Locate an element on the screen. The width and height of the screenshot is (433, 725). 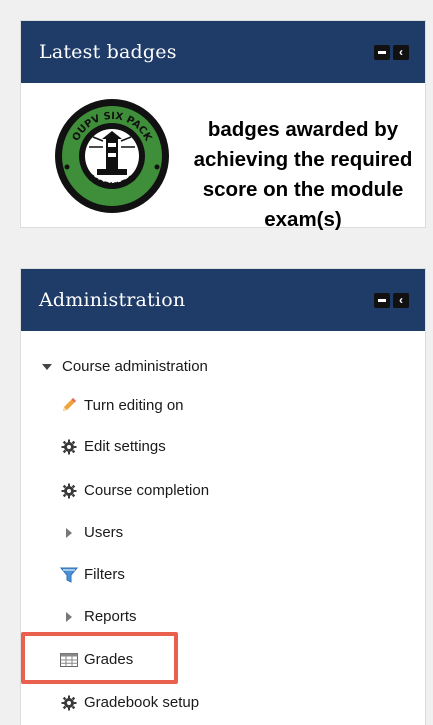
course-administration-node: Course administration is located at coordinates (123, 366).